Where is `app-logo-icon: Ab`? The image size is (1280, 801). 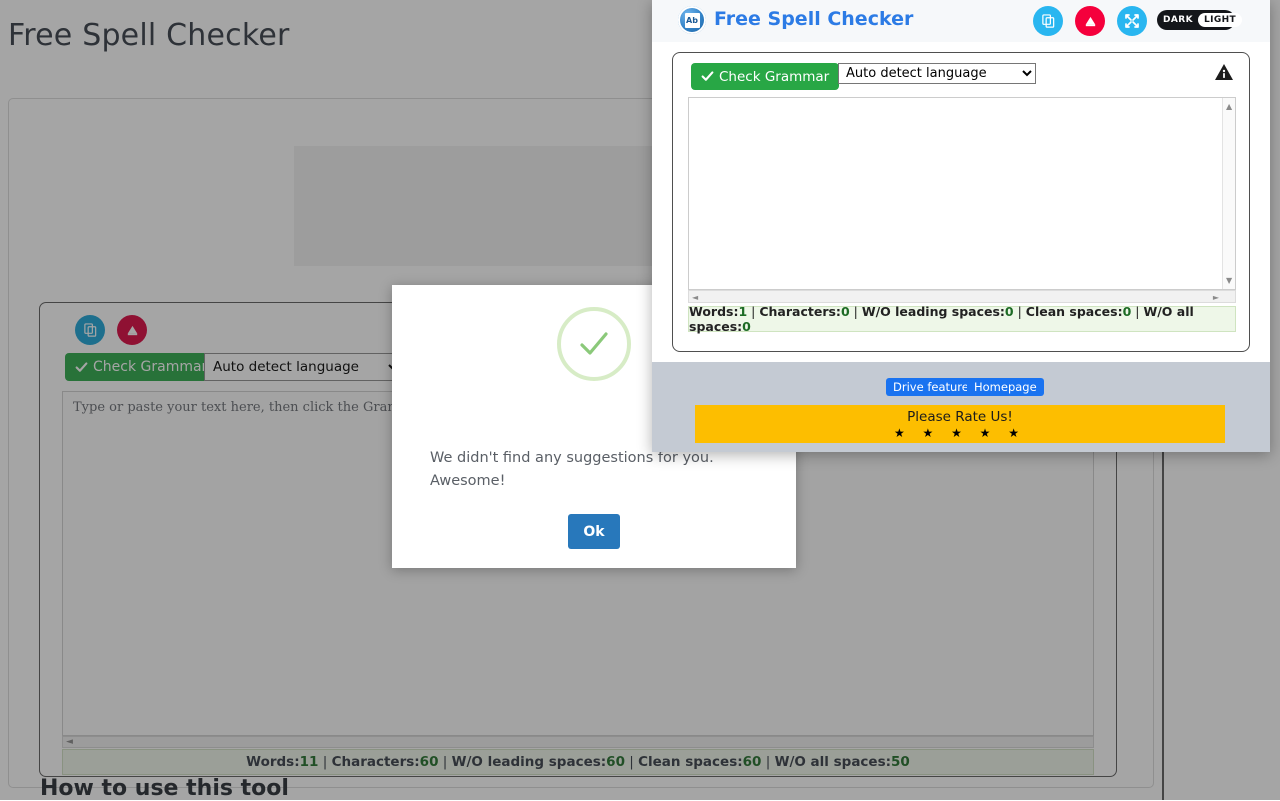 app-logo-icon: Ab is located at coordinates (692, 20).